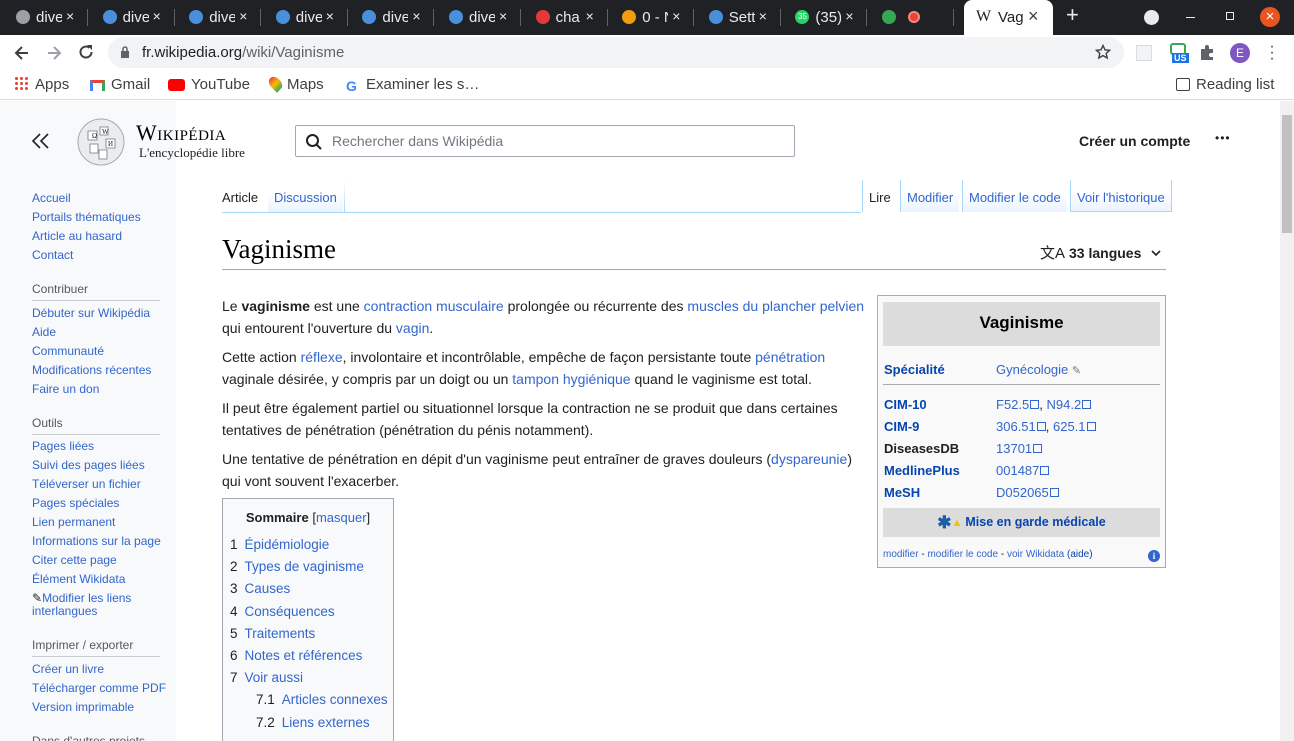 This screenshot has width=1294, height=741. I want to click on infobox-row-label: CIM-9, so click(901, 426).